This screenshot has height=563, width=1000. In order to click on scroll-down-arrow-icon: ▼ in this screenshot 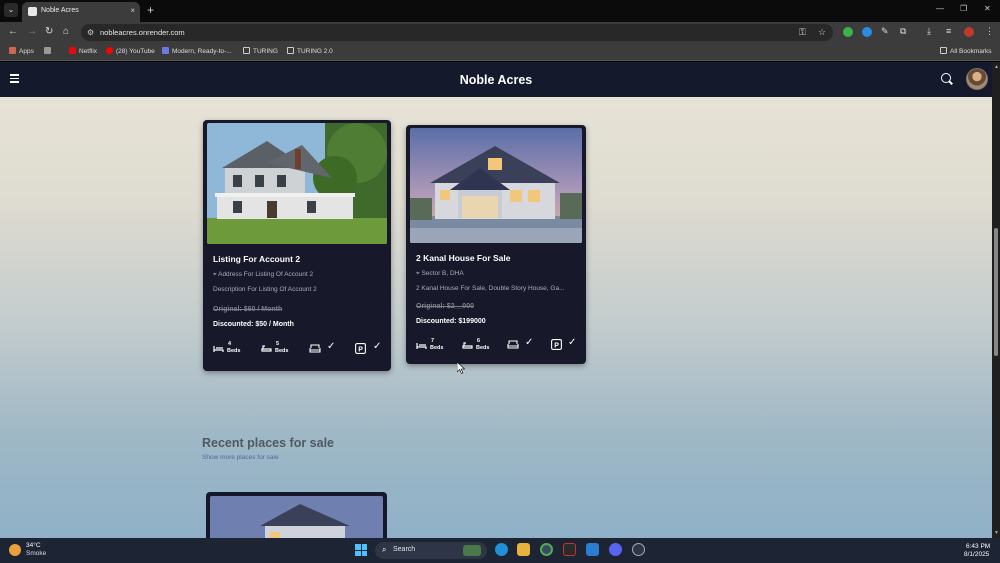, I will do `click(996, 533)`.